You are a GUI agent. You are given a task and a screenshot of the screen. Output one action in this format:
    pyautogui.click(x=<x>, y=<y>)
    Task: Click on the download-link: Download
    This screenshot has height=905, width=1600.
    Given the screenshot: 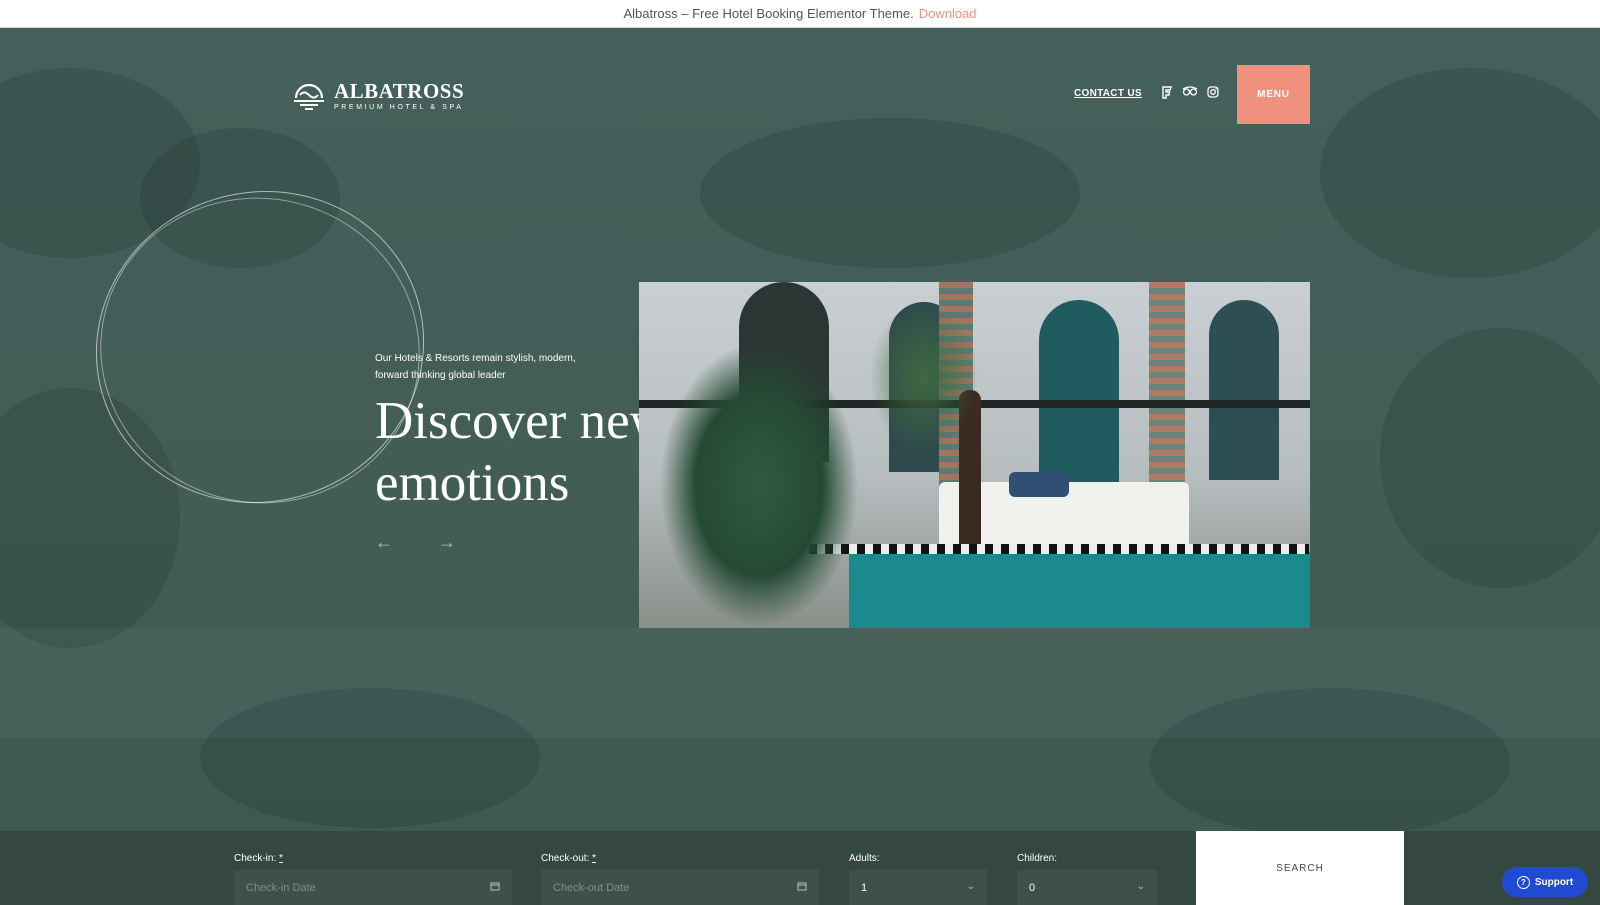 What is the action you would take?
    pyautogui.click(x=948, y=13)
    